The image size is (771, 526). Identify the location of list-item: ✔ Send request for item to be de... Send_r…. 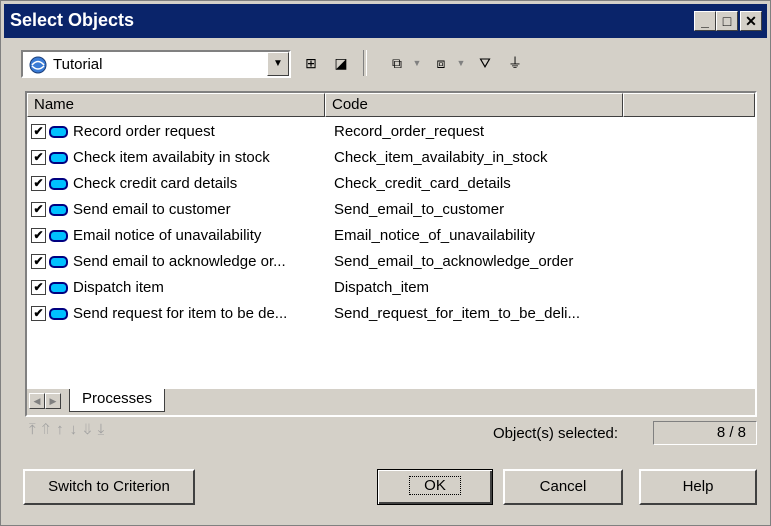
(391, 314).